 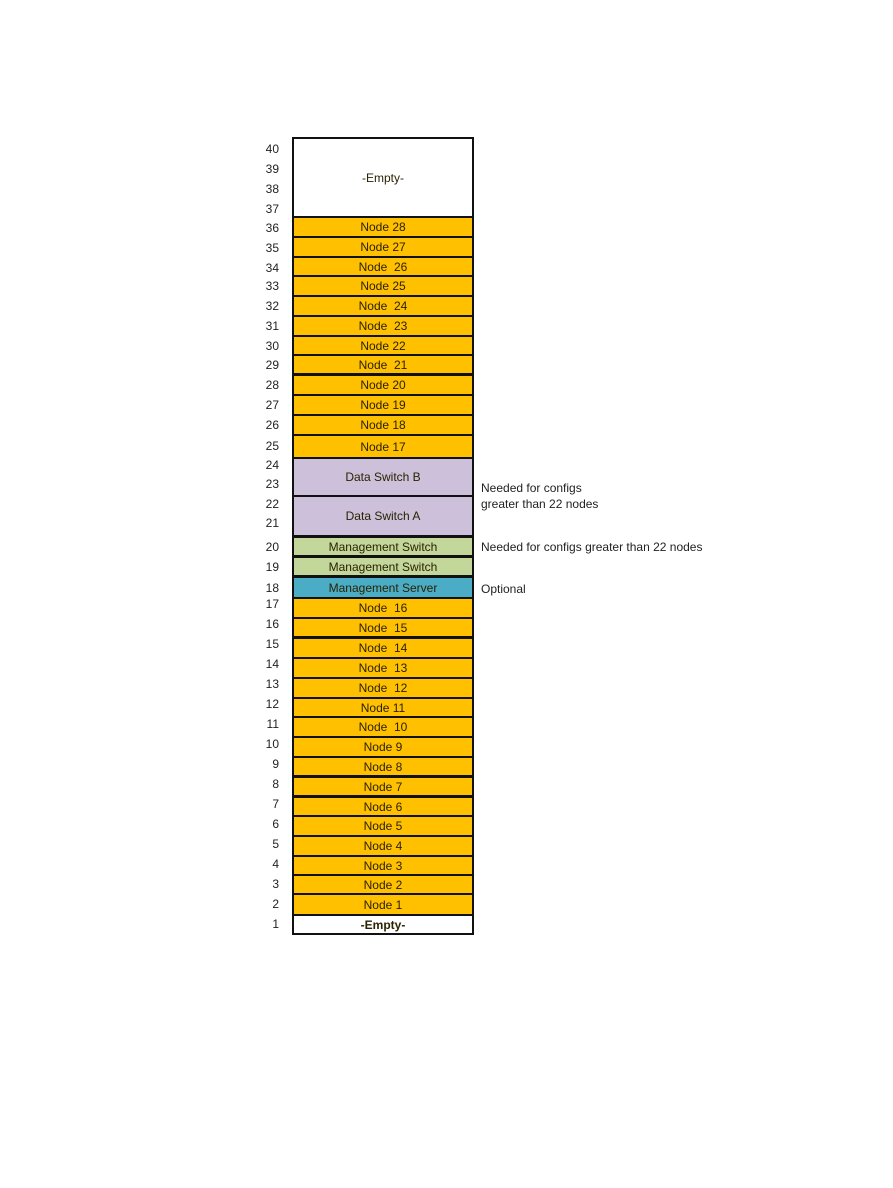 I want to click on rack-slot-node: Node 3, so click(x=383, y=865).